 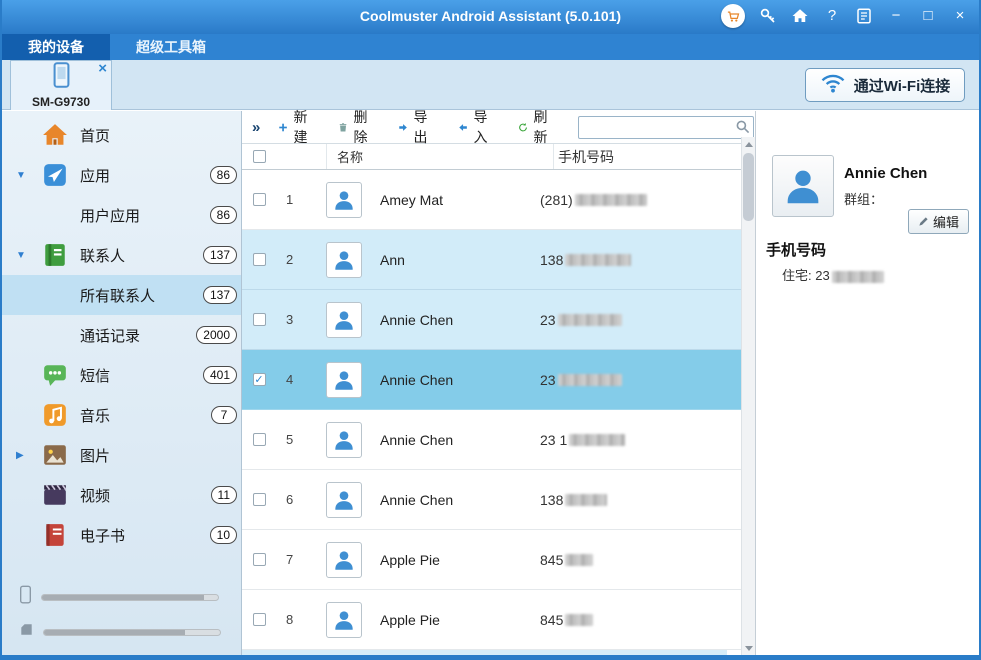 What do you see at coordinates (540, 127) in the screenshot?
I see `refresh-label: 刷新` at bounding box center [540, 127].